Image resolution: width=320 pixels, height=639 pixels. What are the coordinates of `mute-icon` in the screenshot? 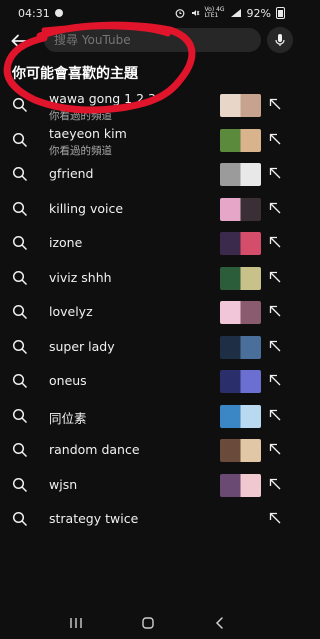 It's located at (195, 13).